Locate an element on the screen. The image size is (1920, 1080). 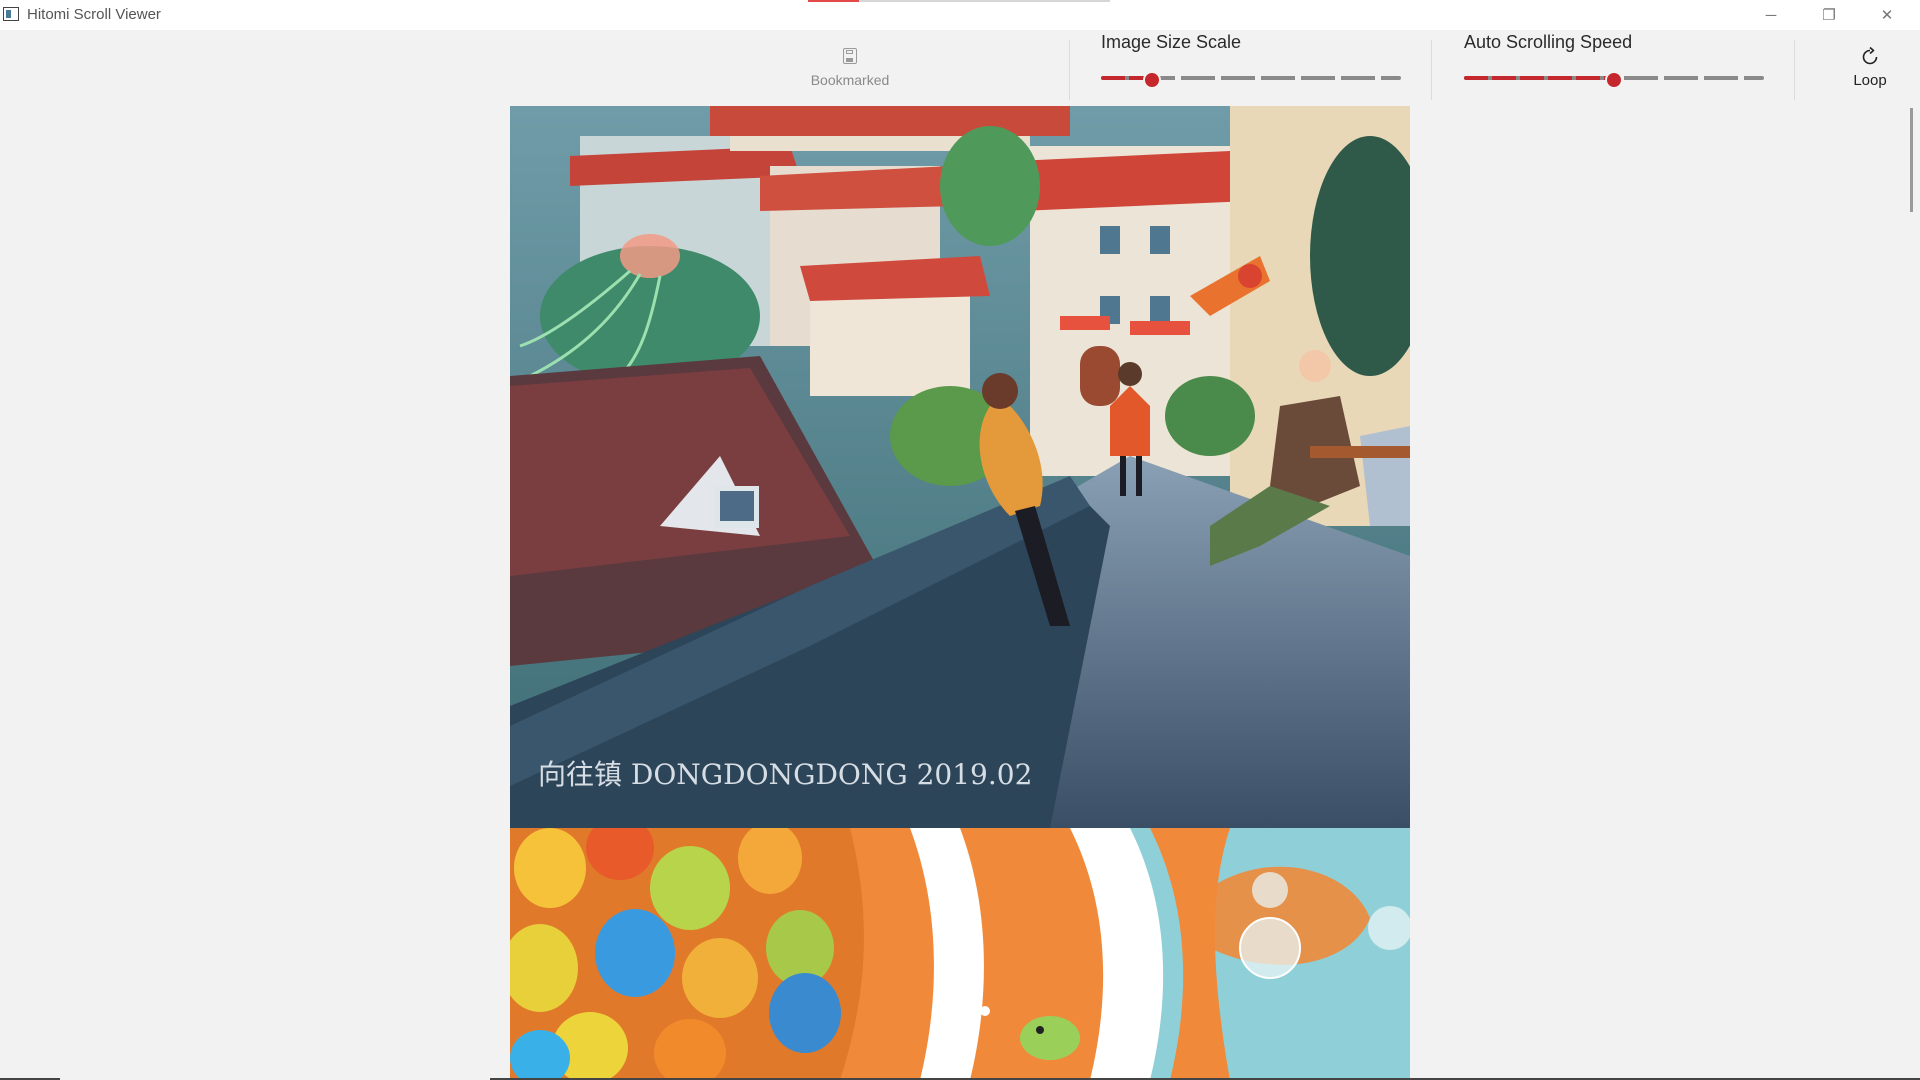
app-icon is located at coordinates (11, 14).